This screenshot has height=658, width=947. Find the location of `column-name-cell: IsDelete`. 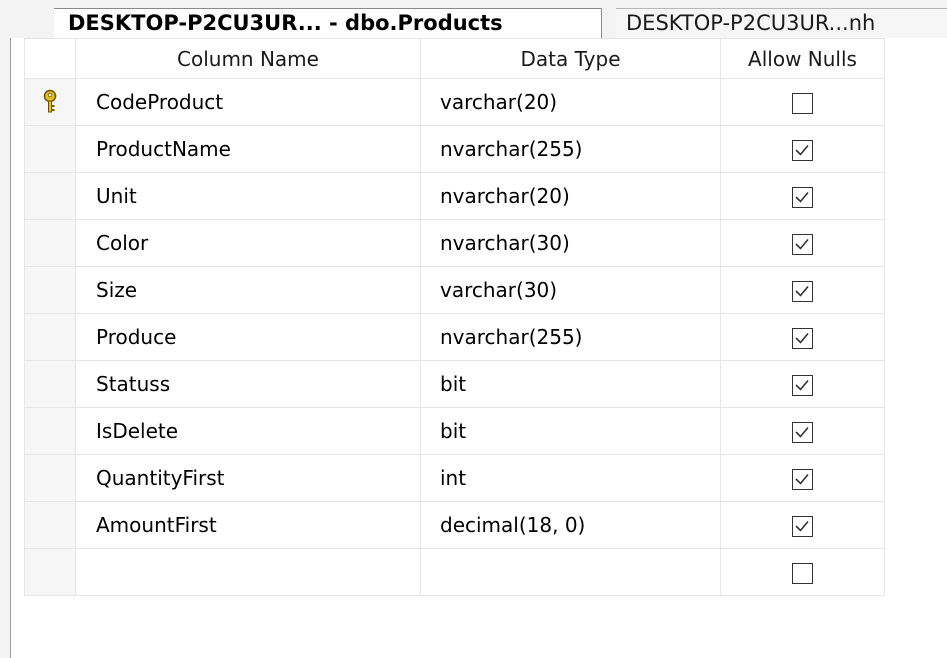

column-name-cell: IsDelete is located at coordinates (248, 431).